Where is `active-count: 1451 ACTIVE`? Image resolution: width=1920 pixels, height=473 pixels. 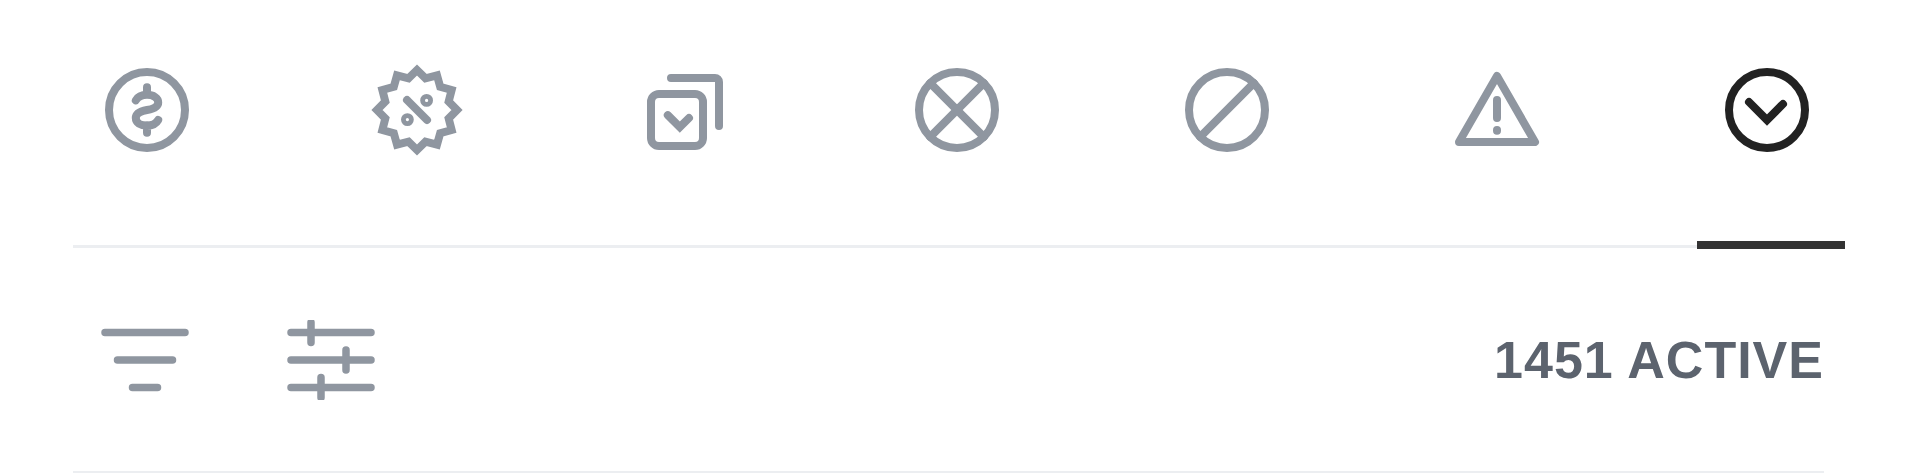 active-count: 1451 ACTIVE is located at coordinates (1659, 359).